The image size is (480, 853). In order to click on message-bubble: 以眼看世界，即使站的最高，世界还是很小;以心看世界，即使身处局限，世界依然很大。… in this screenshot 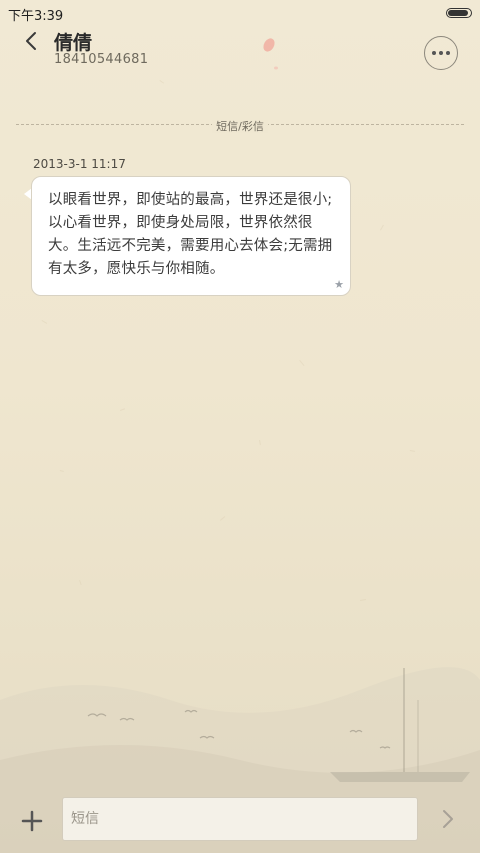, I will do `click(191, 236)`.